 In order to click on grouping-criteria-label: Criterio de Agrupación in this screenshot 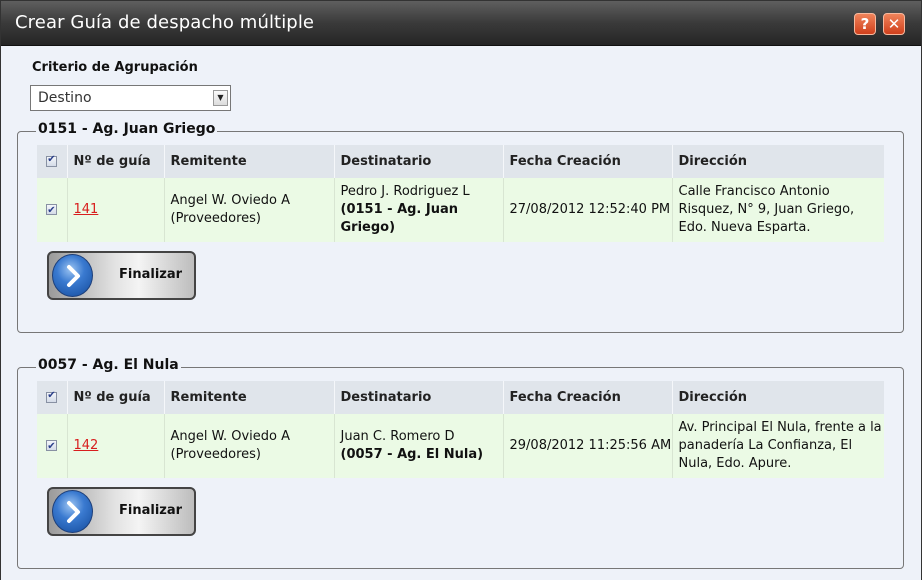, I will do `click(115, 67)`.